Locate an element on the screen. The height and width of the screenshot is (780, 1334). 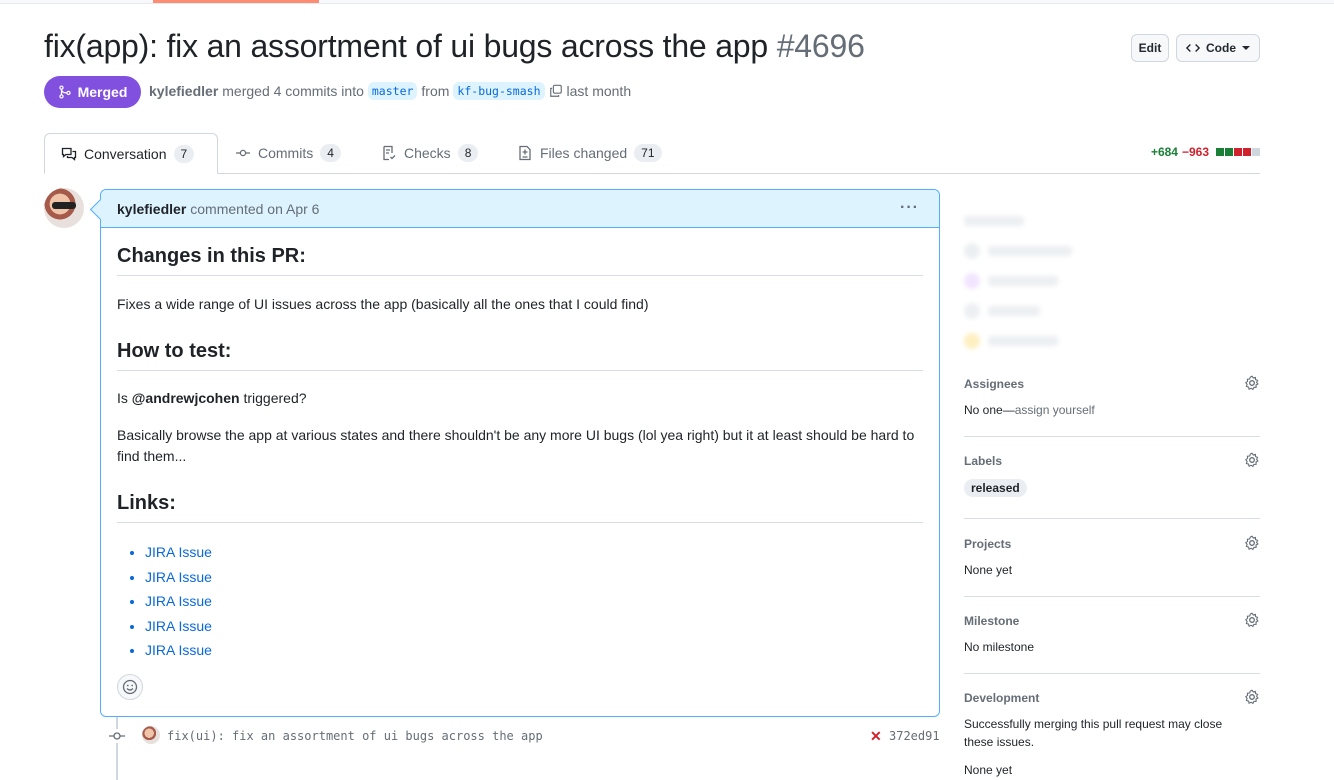
reviewers-section is located at coordinates (1112, 277).